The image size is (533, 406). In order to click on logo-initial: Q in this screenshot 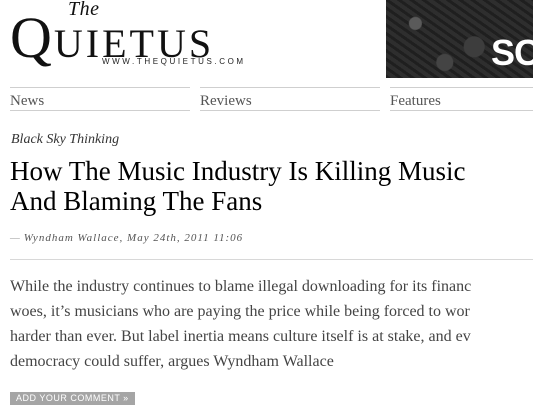, I will do `click(32, 37)`.